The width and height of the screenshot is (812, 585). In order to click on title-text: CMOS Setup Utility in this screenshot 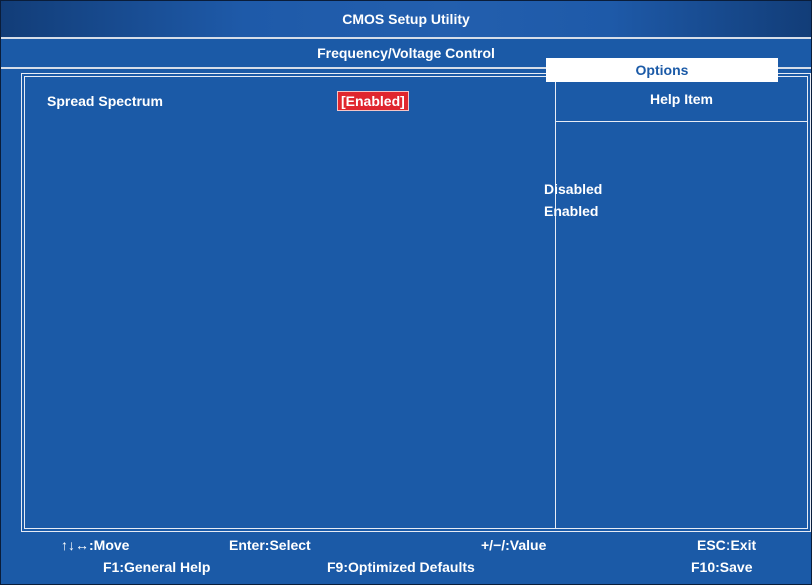, I will do `click(406, 19)`.